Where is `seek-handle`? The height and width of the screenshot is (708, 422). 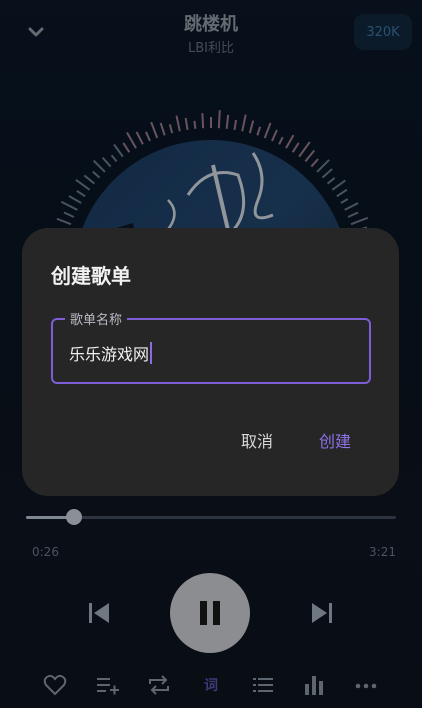 seek-handle is located at coordinates (74, 517).